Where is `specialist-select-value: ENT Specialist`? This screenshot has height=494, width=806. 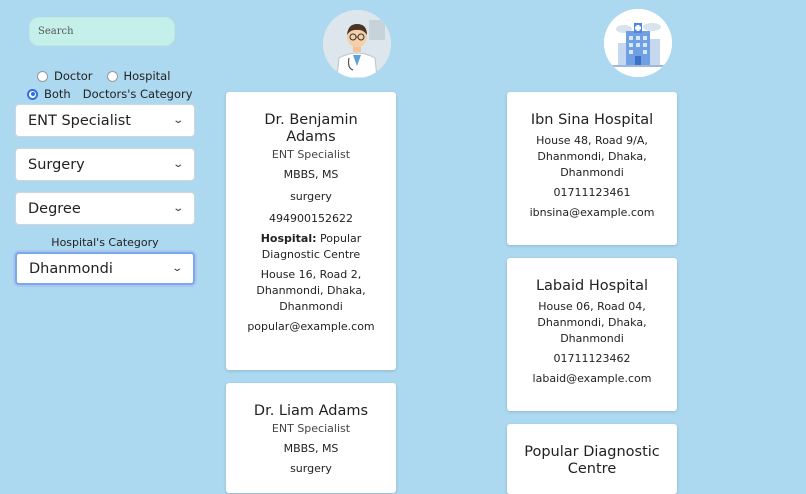 specialist-select-value: ENT Specialist is located at coordinates (79, 120).